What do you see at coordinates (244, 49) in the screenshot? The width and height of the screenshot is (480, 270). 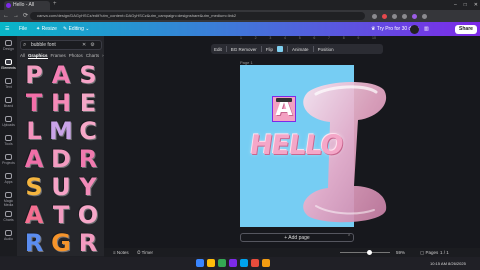 I see `bg-remover-button: BG Remover` at bounding box center [244, 49].